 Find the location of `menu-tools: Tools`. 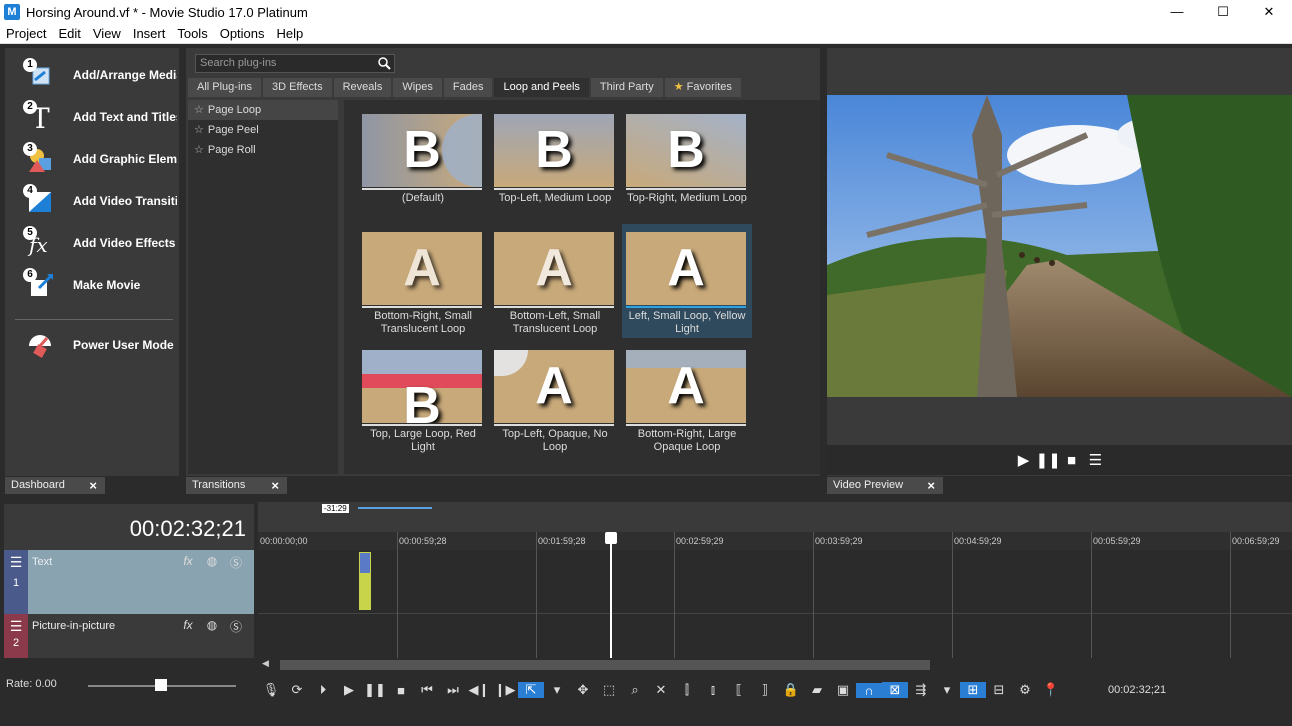

menu-tools: Tools is located at coordinates (192, 33).